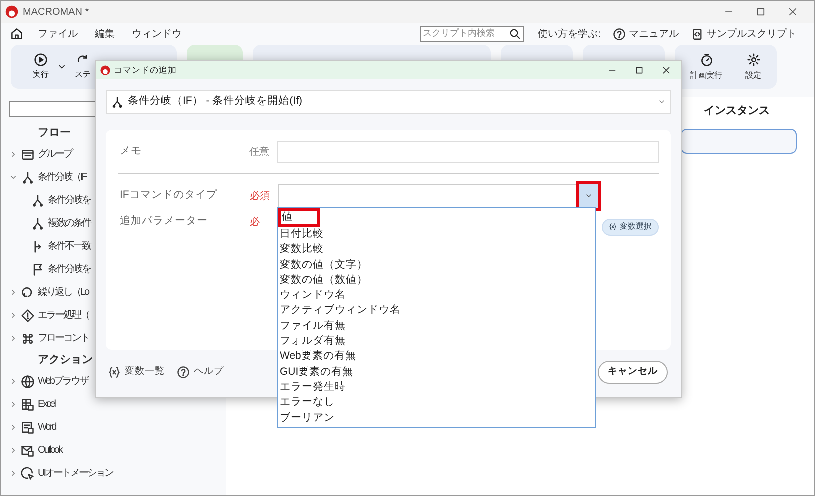  I want to click on dropdown-option: アクティブウィンドウ名, so click(436, 311).